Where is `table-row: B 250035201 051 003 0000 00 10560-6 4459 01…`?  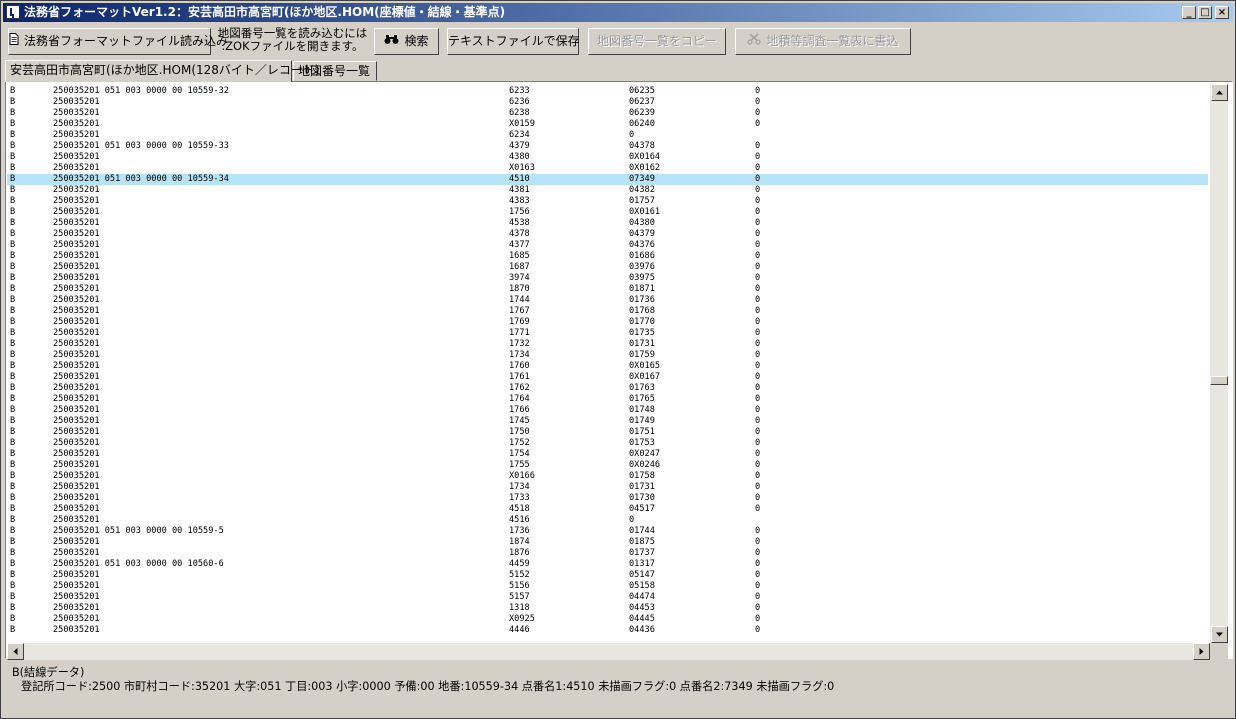 table-row: B 250035201 051 003 0000 00 10560-6 4459 01… is located at coordinates (607, 564).